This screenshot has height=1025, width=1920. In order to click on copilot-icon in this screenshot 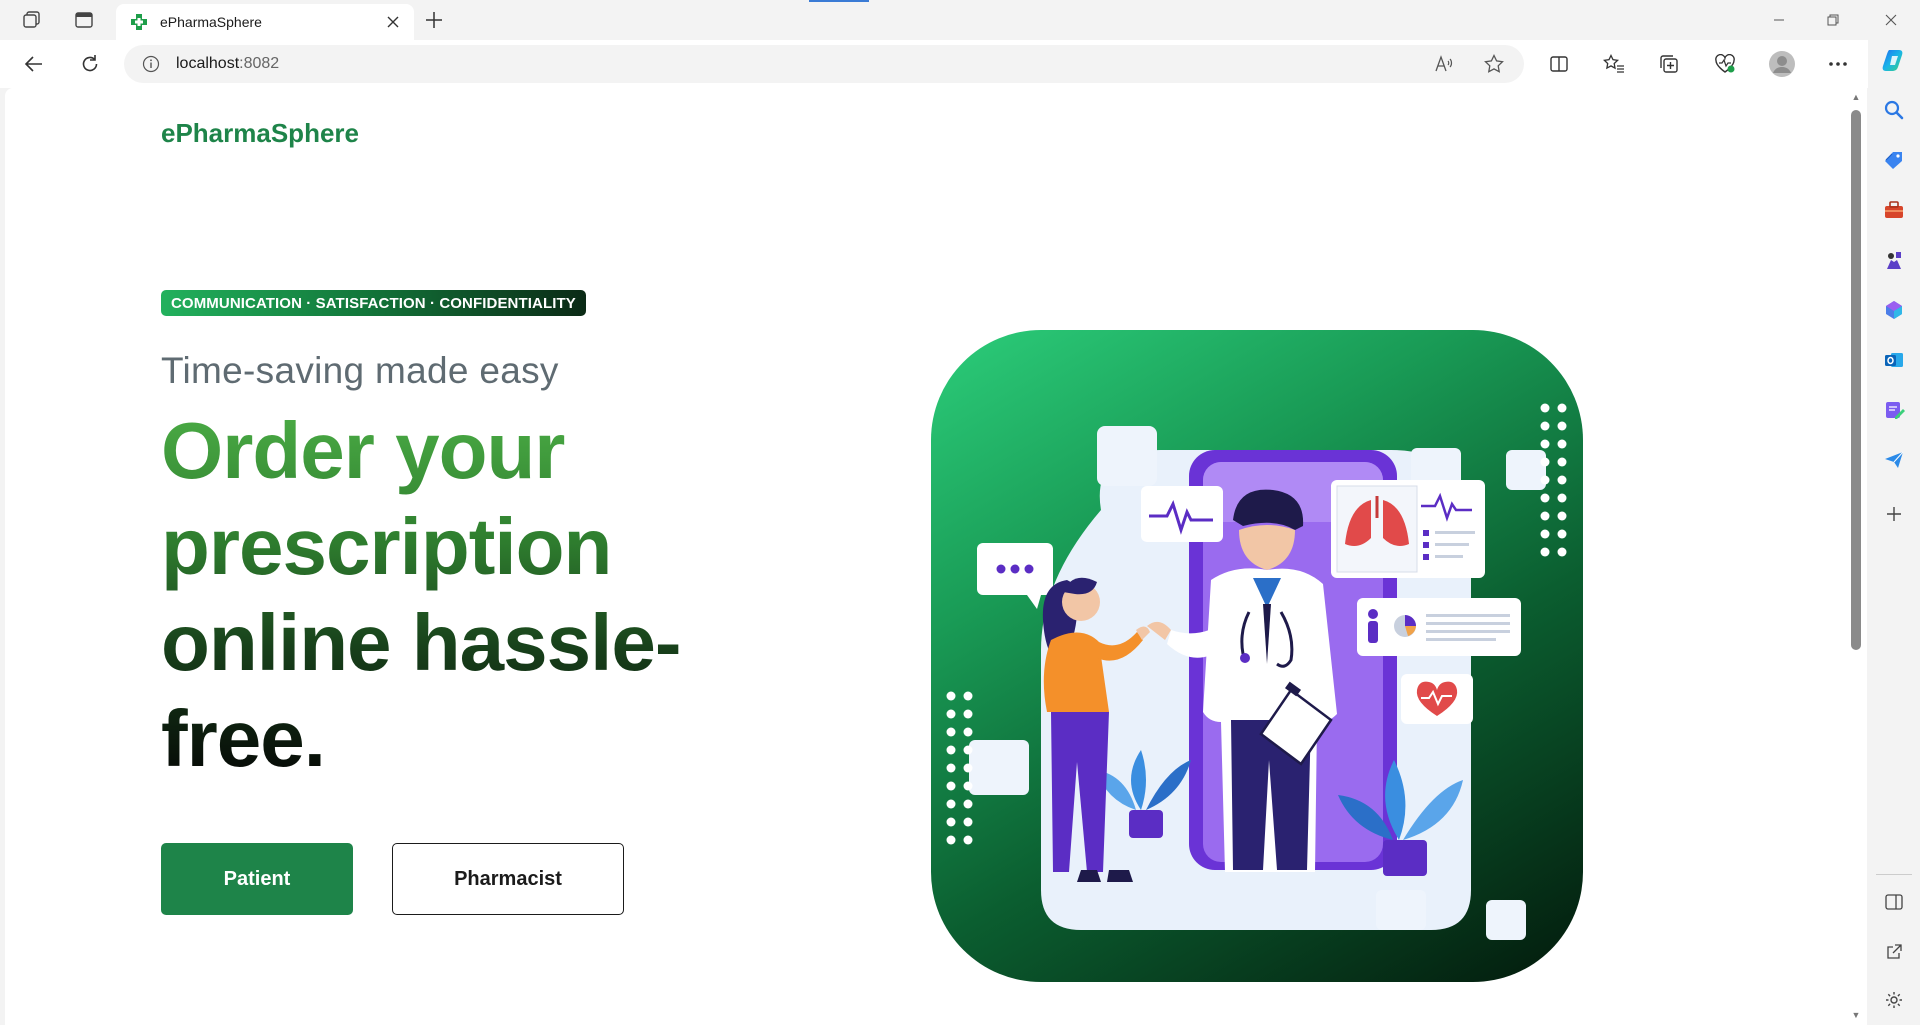, I will do `click(1894, 60)`.